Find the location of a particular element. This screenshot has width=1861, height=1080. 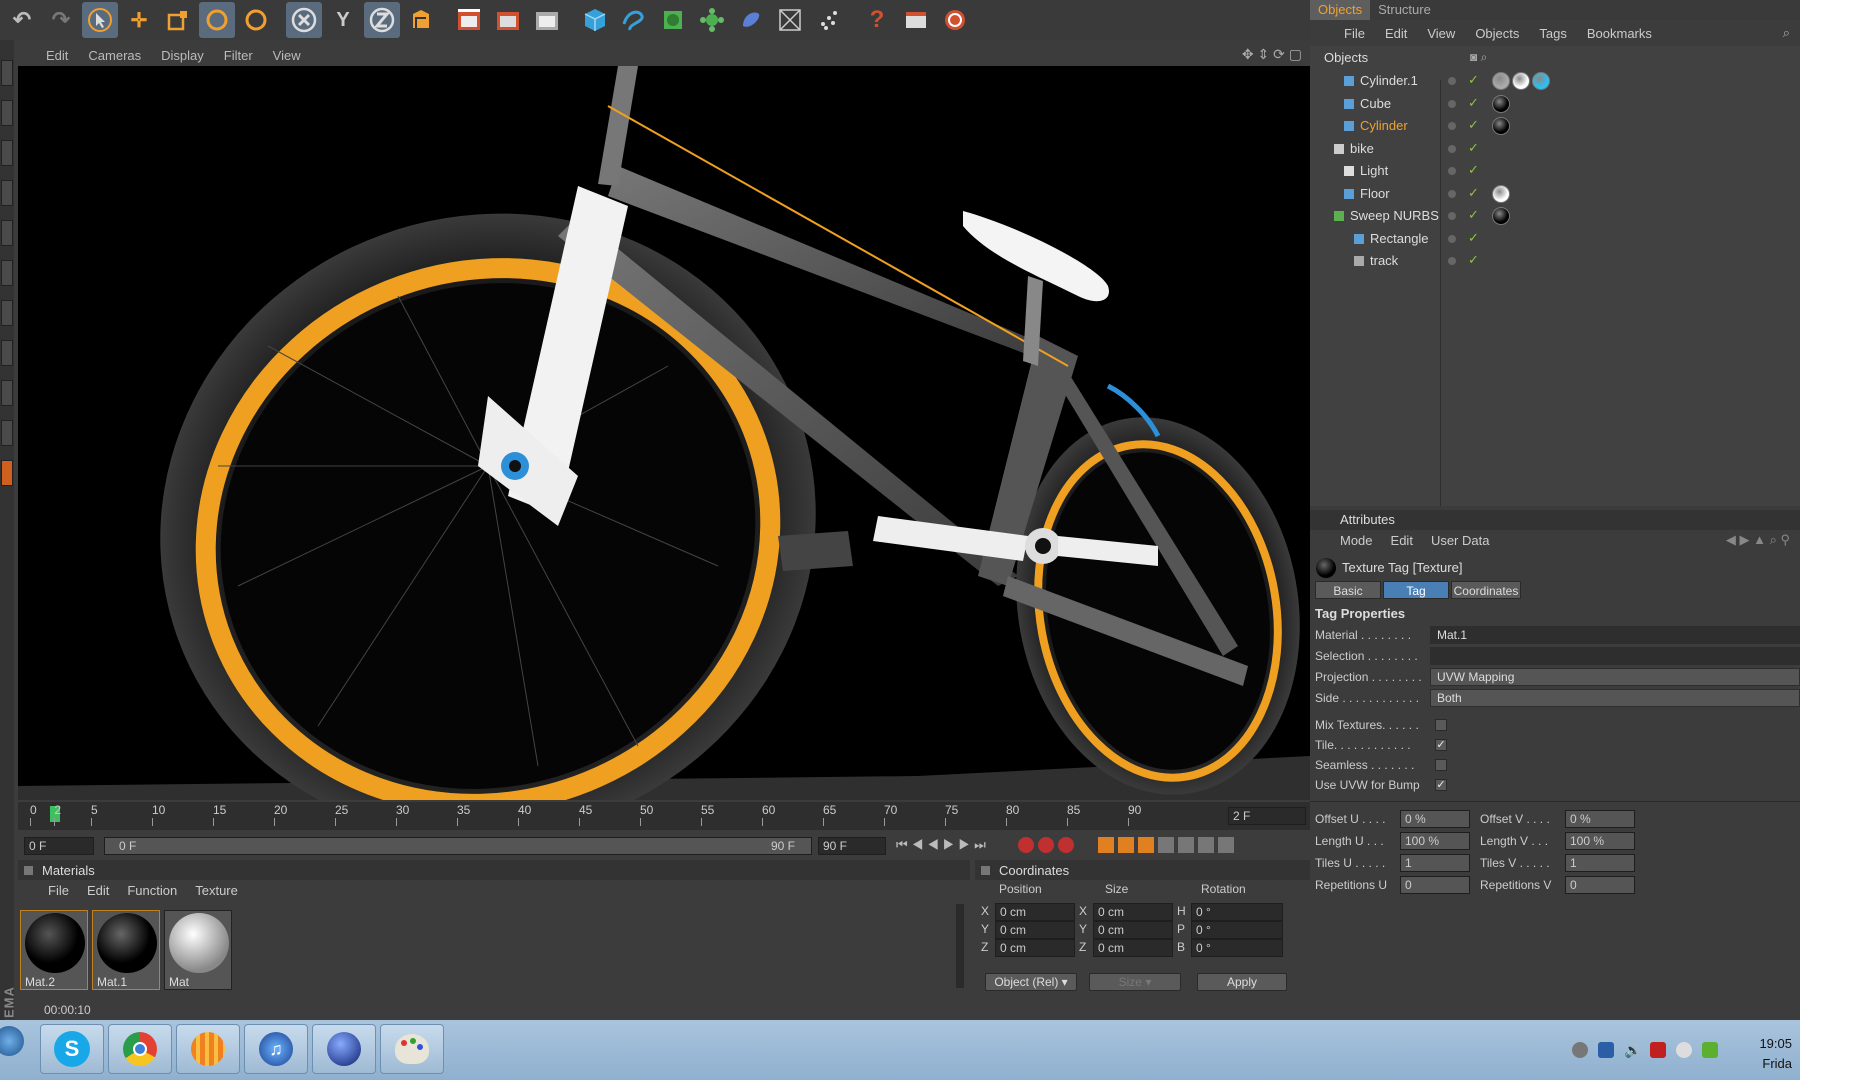

keyframe-icon is located at coordinates (1066, 845).